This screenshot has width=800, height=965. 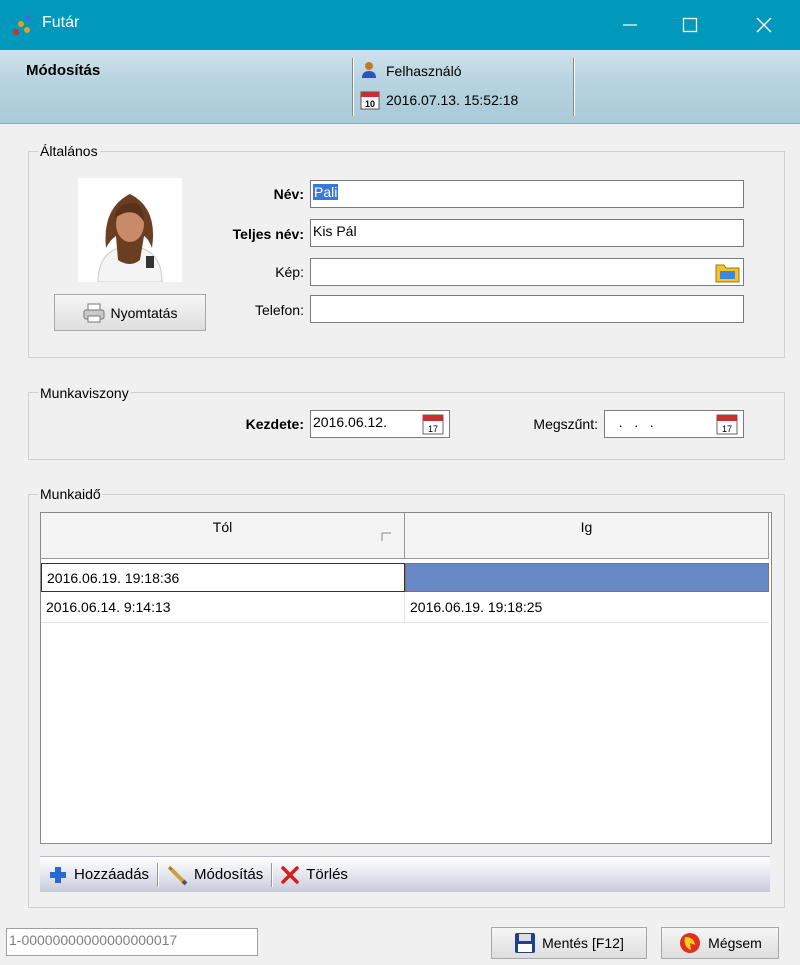 What do you see at coordinates (94, 312) in the screenshot?
I see `printer-icon` at bounding box center [94, 312].